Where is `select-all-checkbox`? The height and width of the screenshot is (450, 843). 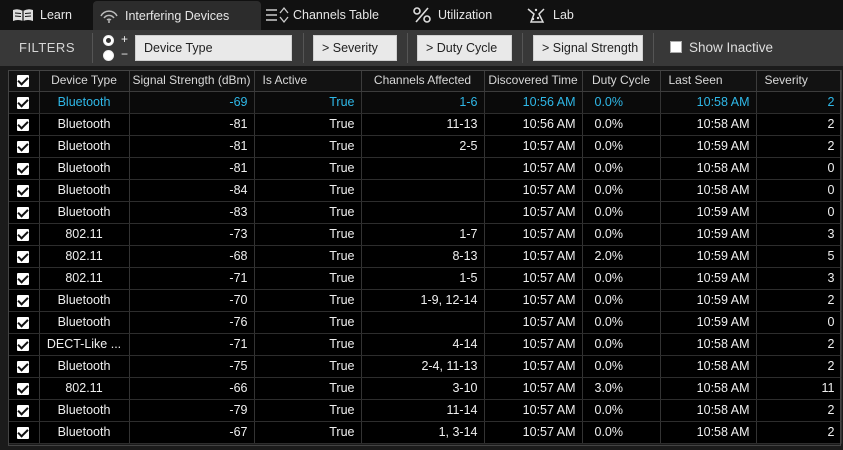 select-all-checkbox is located at coordinates (23, 81).